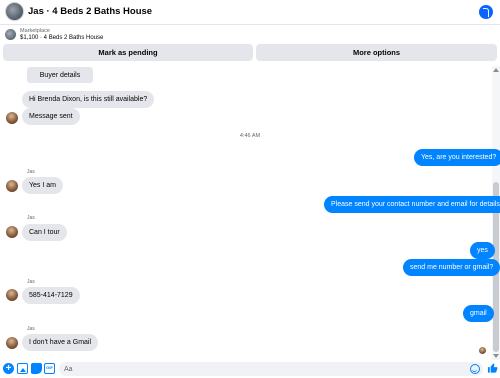  I want to click on conversation-title: Jas · 4 Beds 2 Baths House, so click(90, 11).